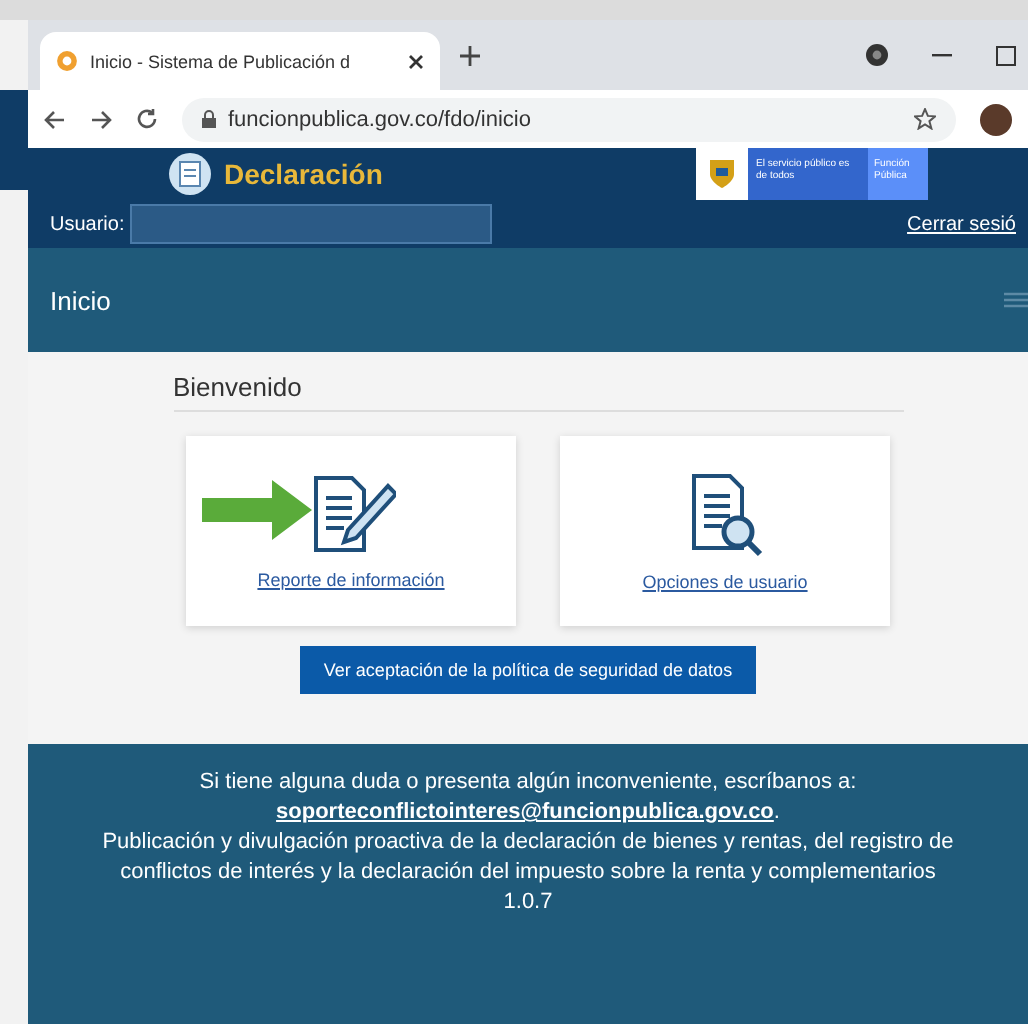 This screenshot has width=1028, height=1024. Describe the element at coordinates (1006, 55) in the screenshot. I see `maximize-icon` at that location.